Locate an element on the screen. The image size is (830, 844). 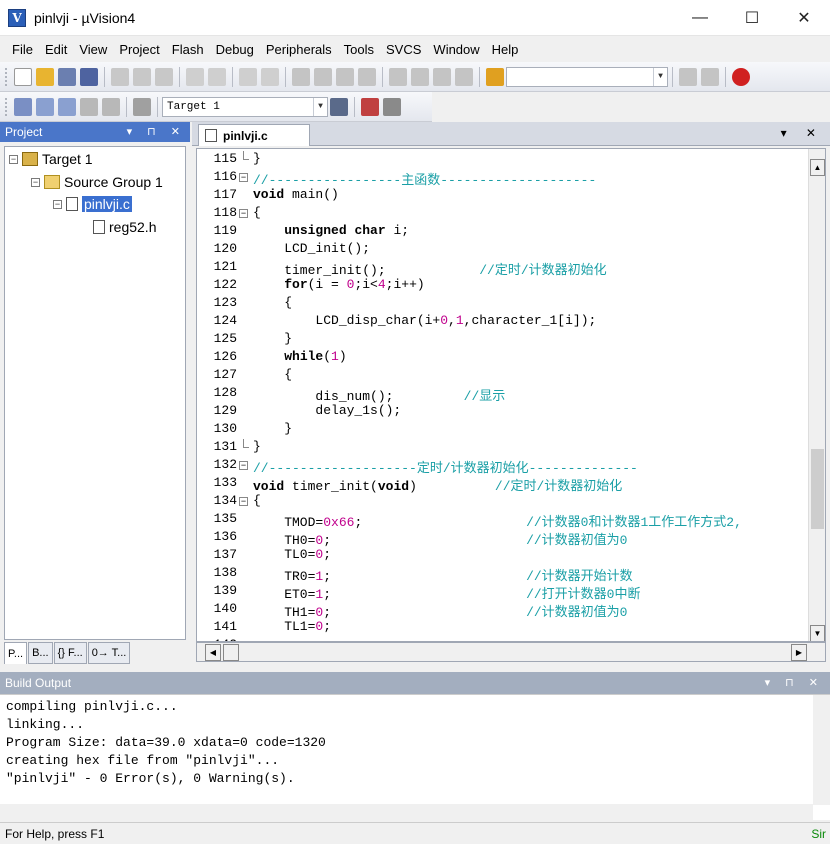
nav-forward-icon is located at coordinates (270, 76).